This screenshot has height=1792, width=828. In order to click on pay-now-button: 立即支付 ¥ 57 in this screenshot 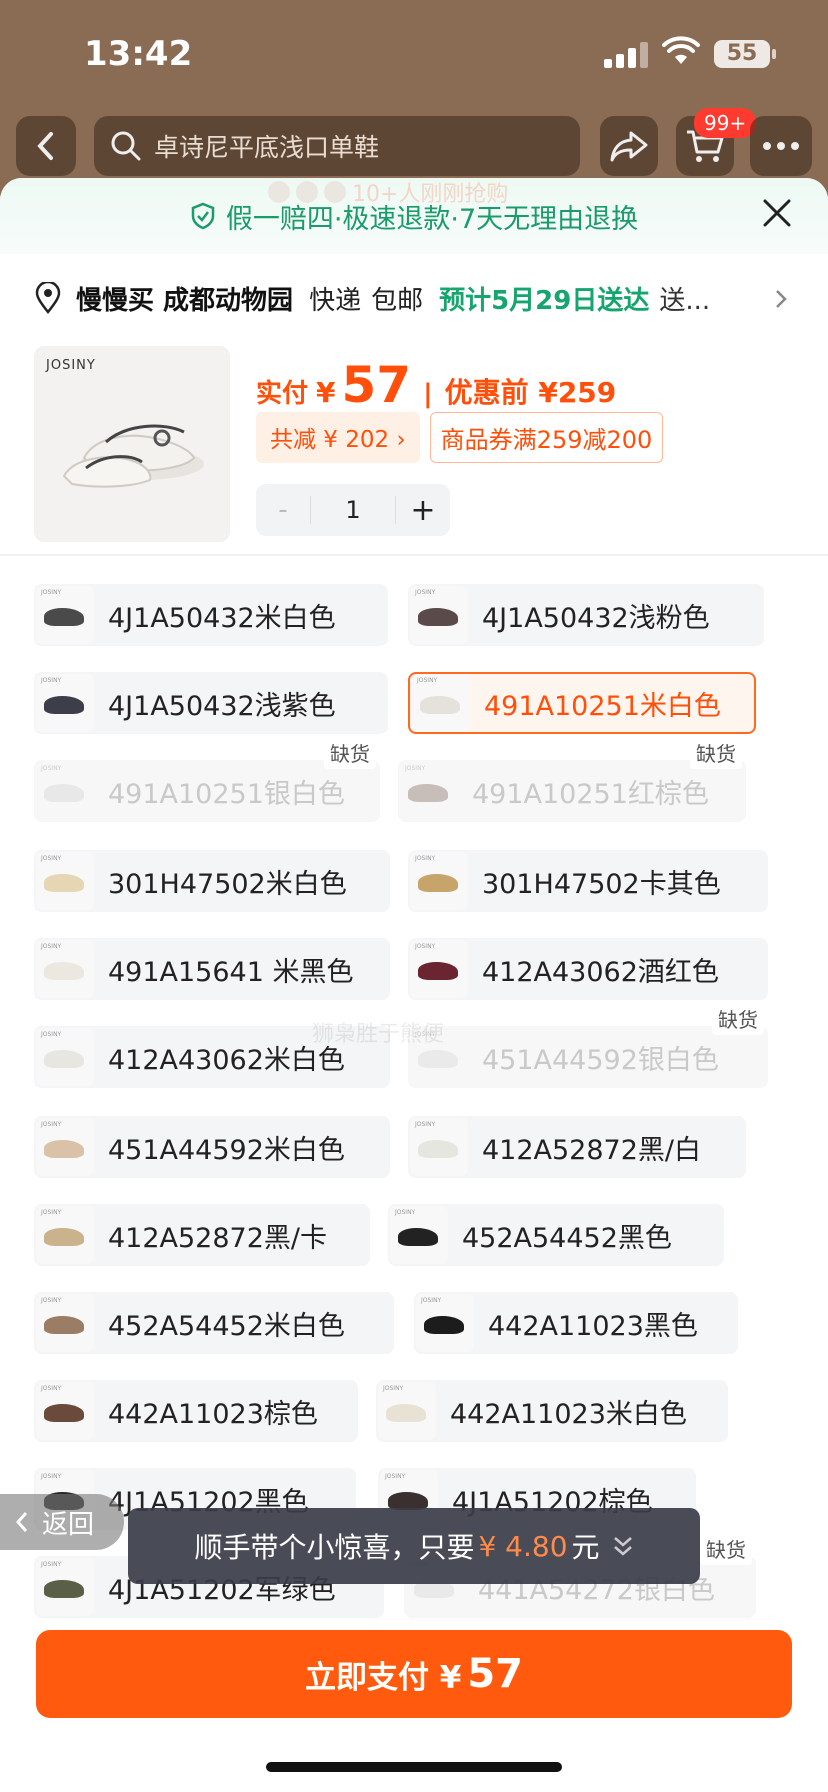, I will do `click(414, 1674)`.